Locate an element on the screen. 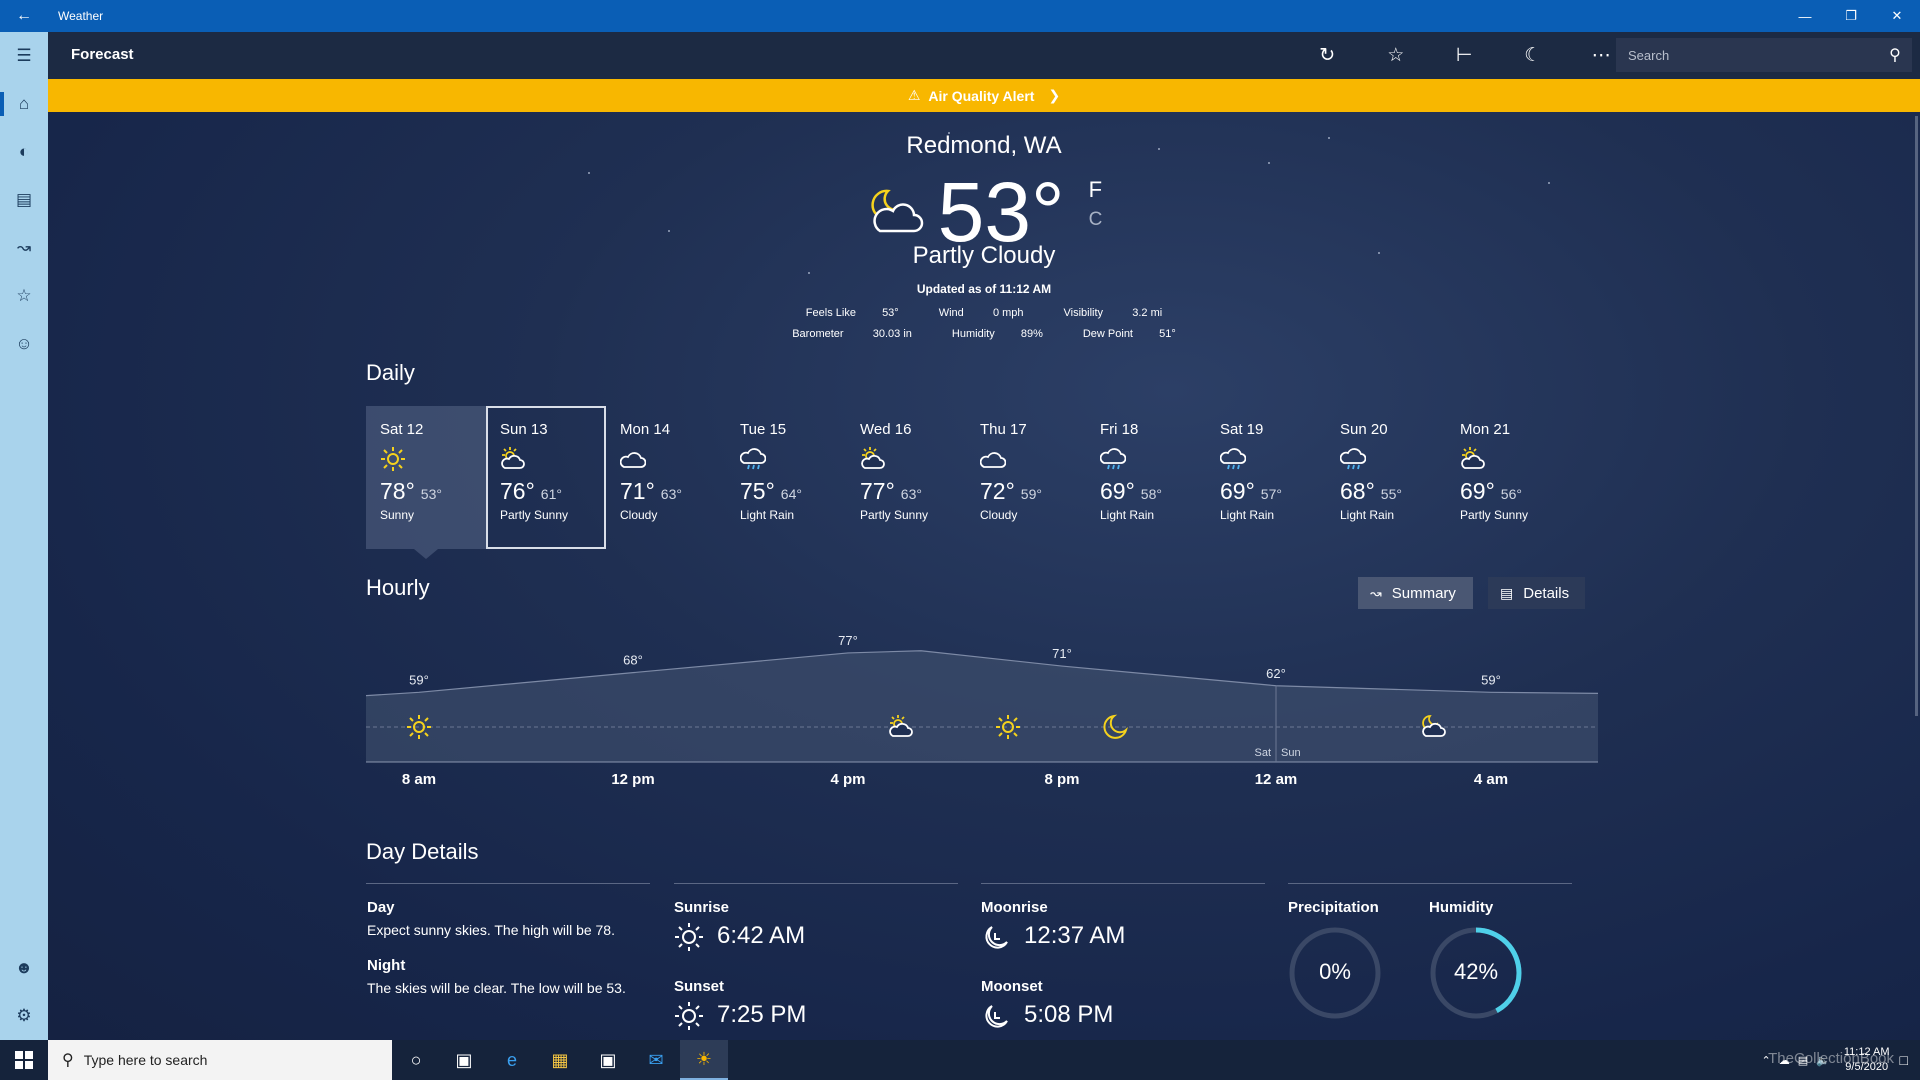 Image resolution: width=1920 pixels, height=1080 pixels. mail-icon: ✉ is located at coordinates (656, 1060).